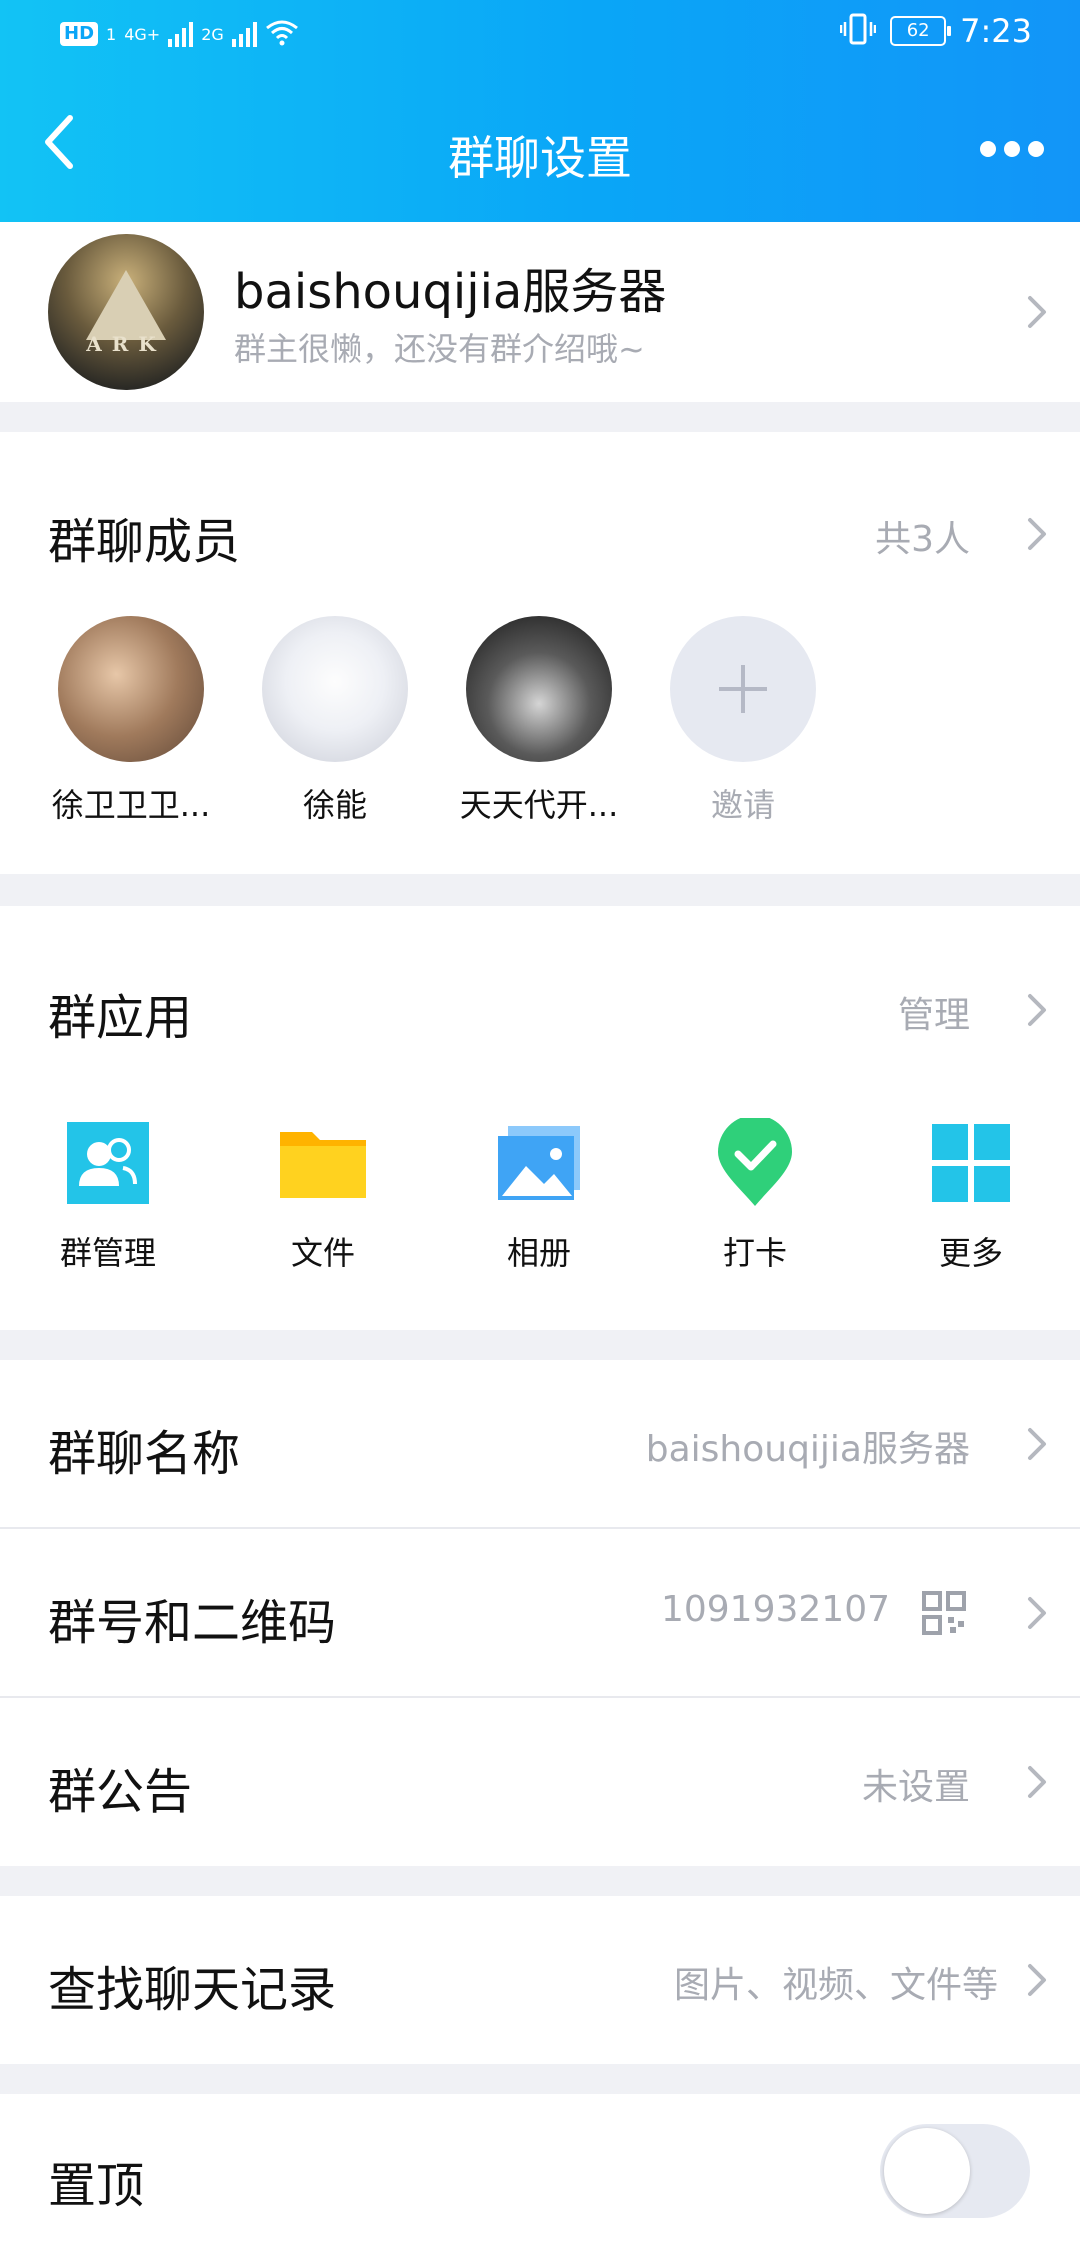  What do you see at coordinates (96, 2186) in the screenshot?
I see `pin-top-label: 置顶` at bounding box center [96, 2186].